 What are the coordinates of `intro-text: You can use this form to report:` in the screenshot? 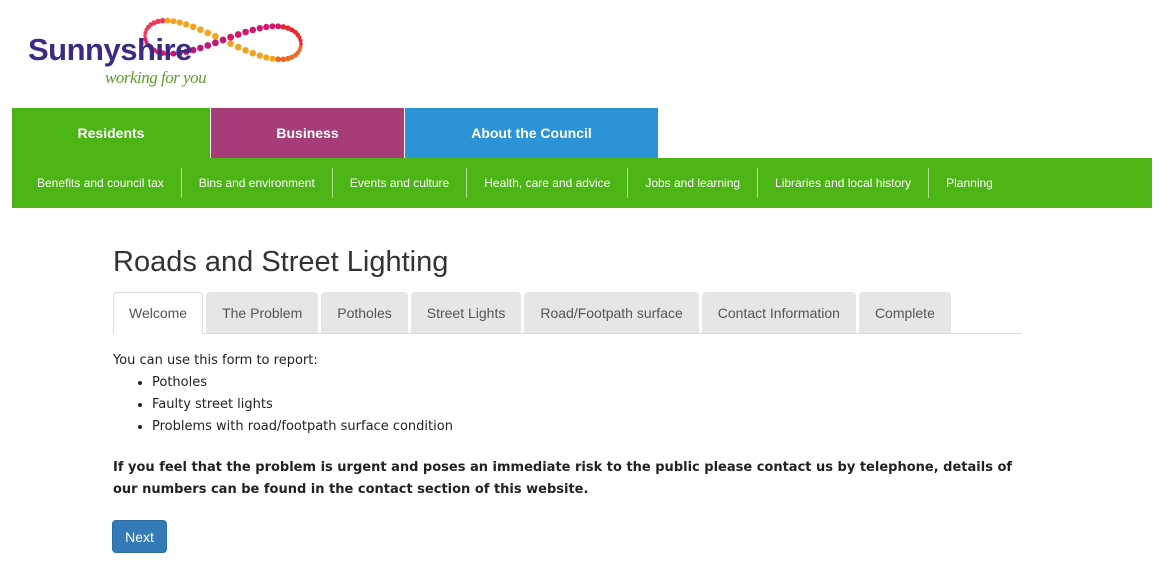 It's located at (215, 360).